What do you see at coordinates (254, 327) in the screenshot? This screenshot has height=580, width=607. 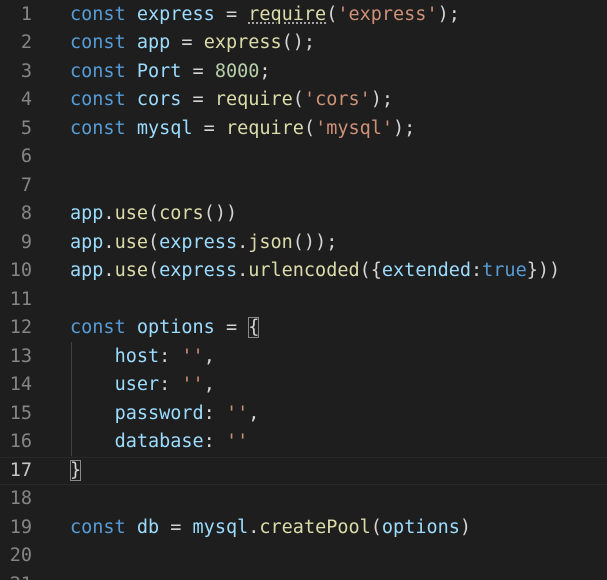 I see `matching-brace: {` at bounding box center [254, 327].